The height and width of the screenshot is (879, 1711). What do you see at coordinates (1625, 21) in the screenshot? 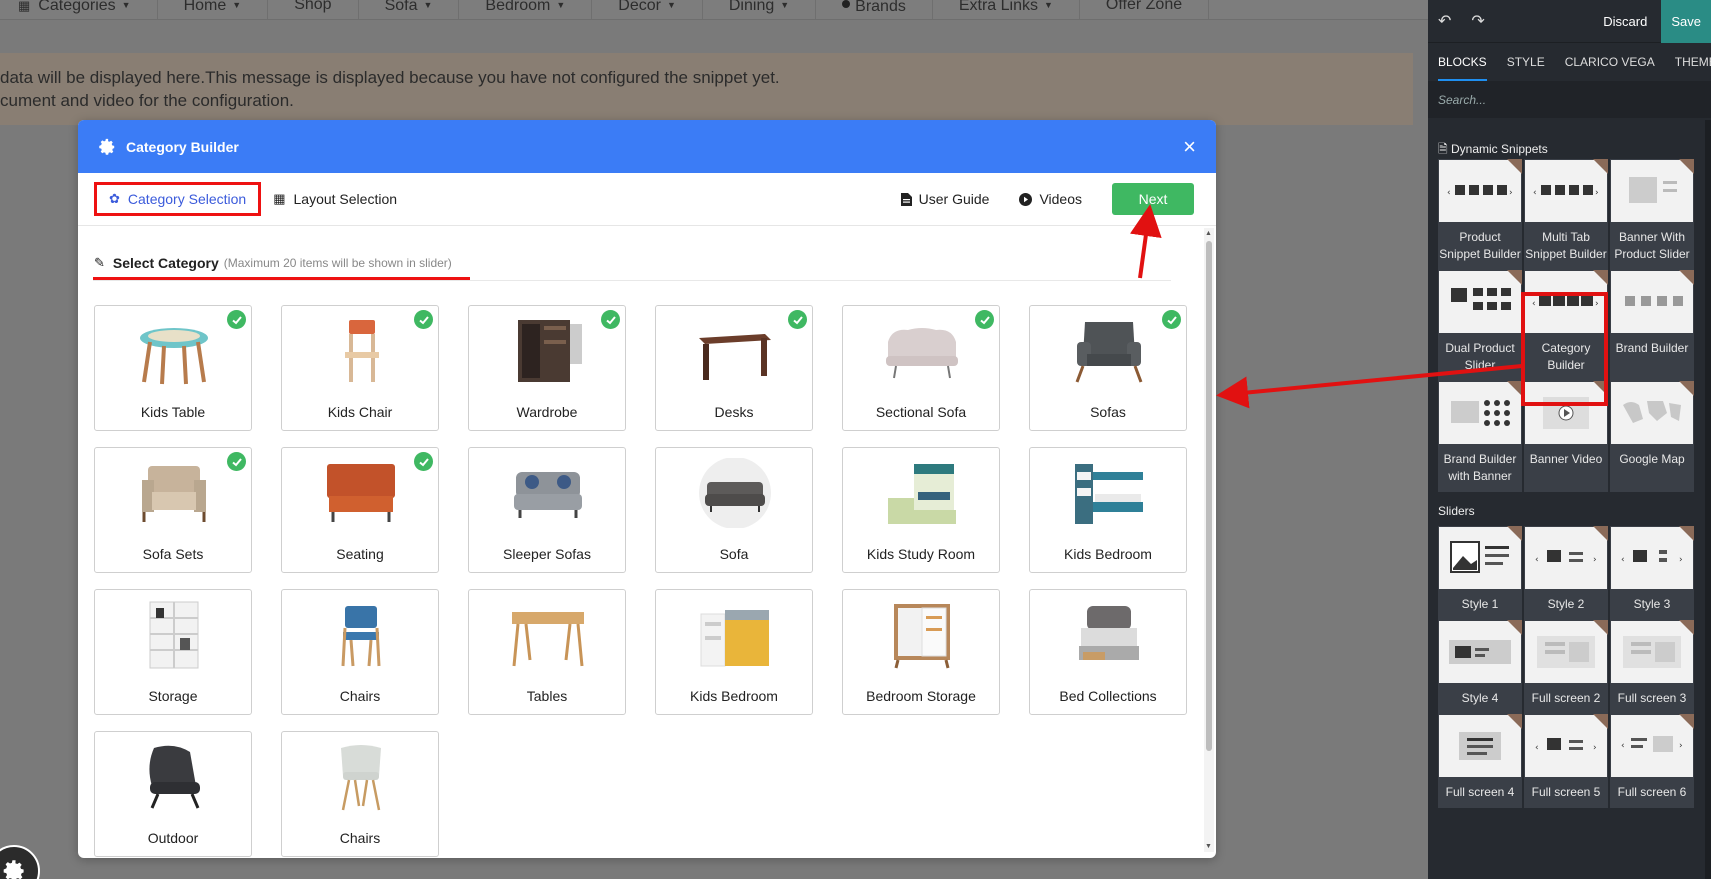
I see `discard-button: Discard` at bounding box center [1625, 21].